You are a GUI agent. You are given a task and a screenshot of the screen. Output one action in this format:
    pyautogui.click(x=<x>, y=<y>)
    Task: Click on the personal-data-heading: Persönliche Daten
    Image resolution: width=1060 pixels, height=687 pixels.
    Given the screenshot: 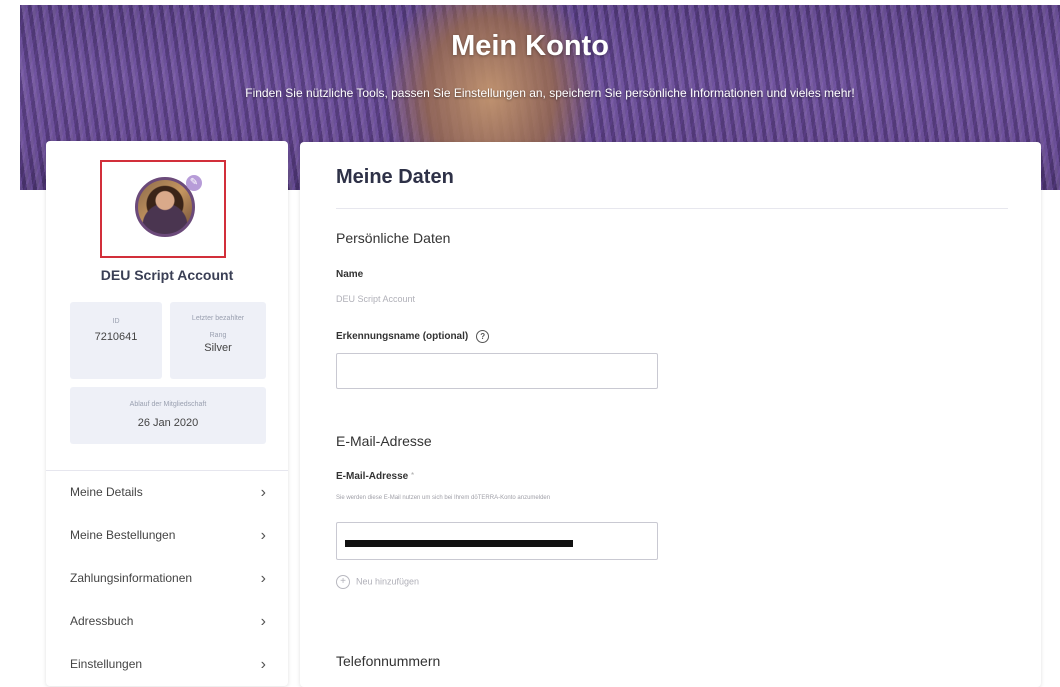 What is the action you would take?
    pyautogui.click(x=393, y=238)
    